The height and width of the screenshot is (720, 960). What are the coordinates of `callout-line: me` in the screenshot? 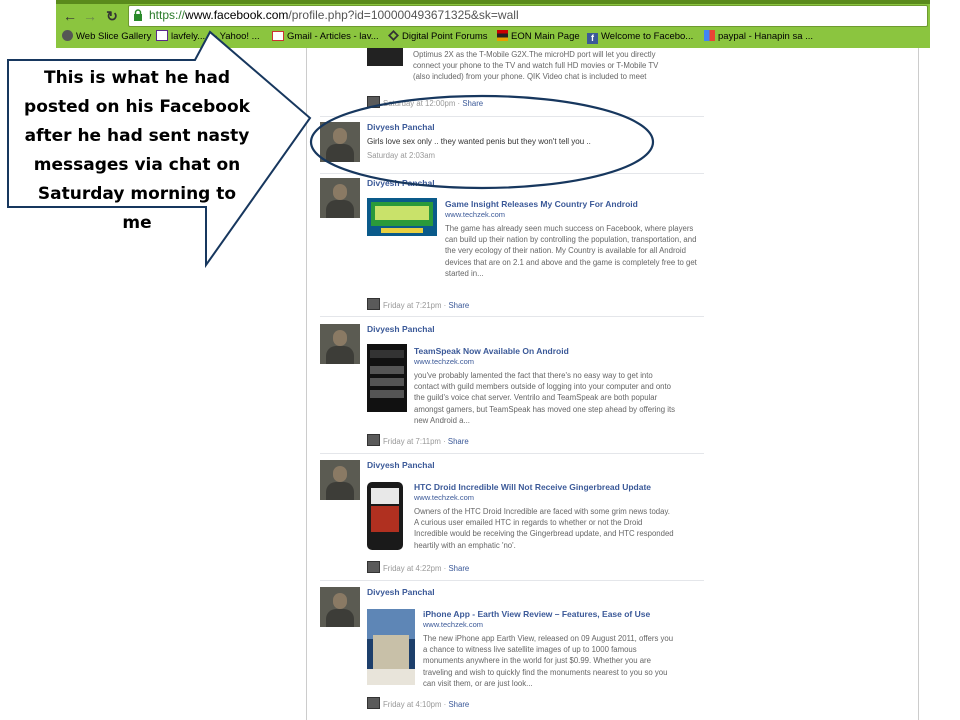 It's located at (137, 223).